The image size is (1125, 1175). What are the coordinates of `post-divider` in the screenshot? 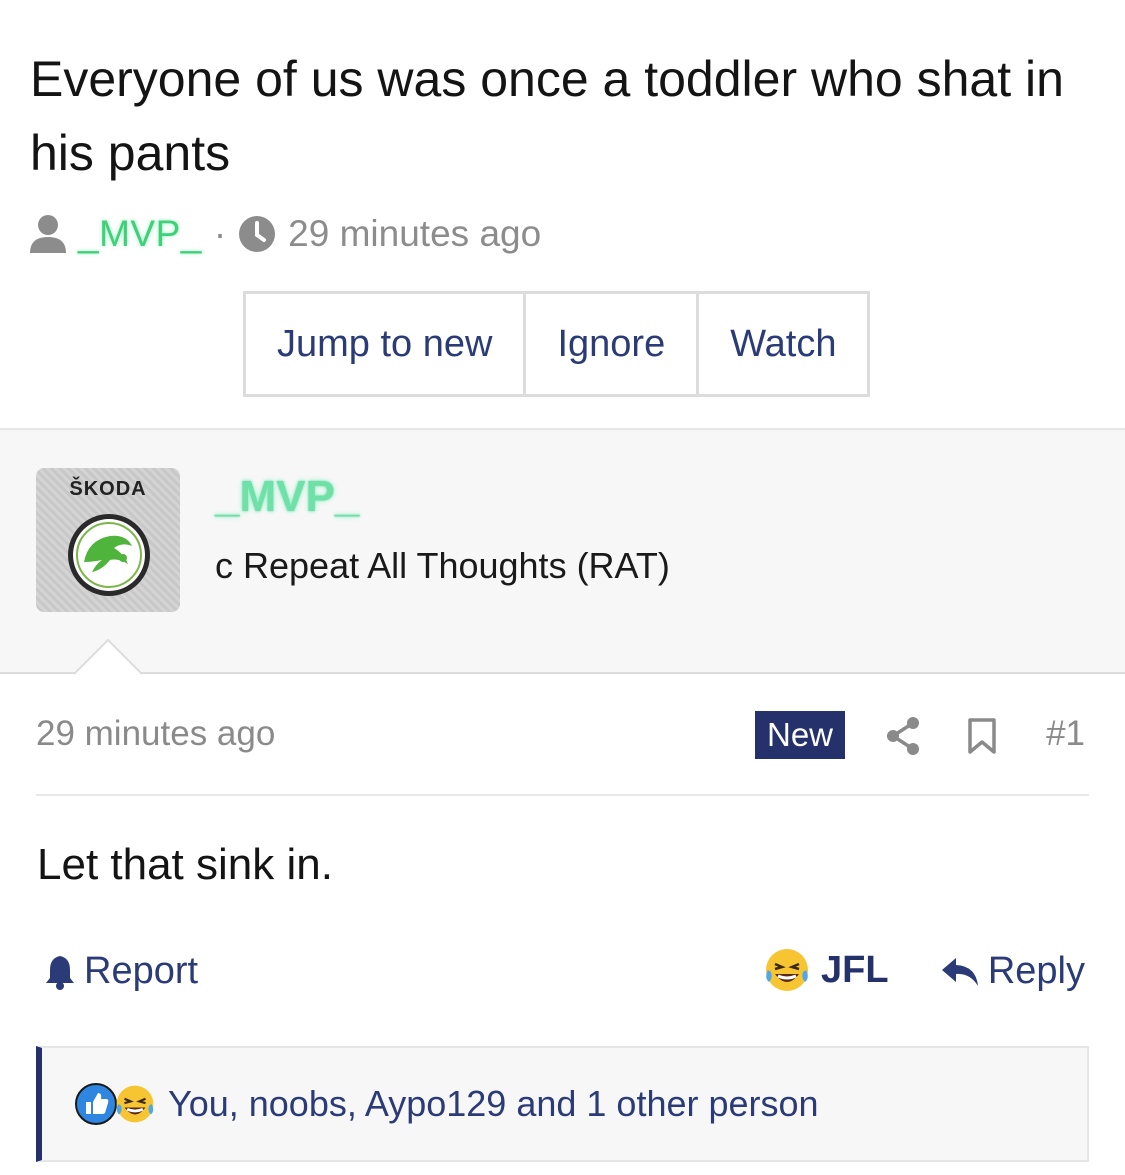 It's located at (562, 795).